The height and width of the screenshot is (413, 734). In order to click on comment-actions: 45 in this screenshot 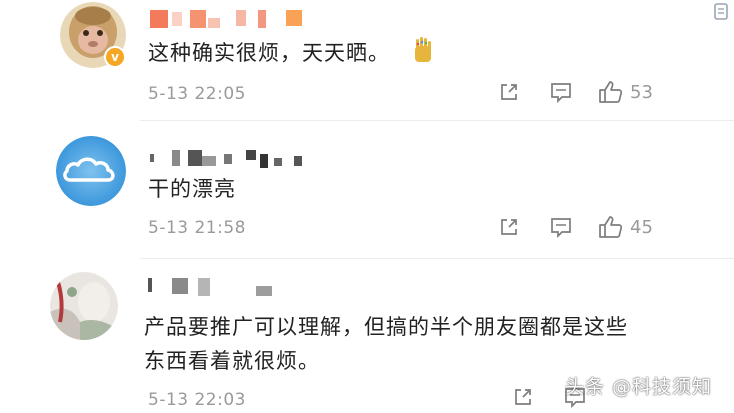, I will do `click(574, 227)`.